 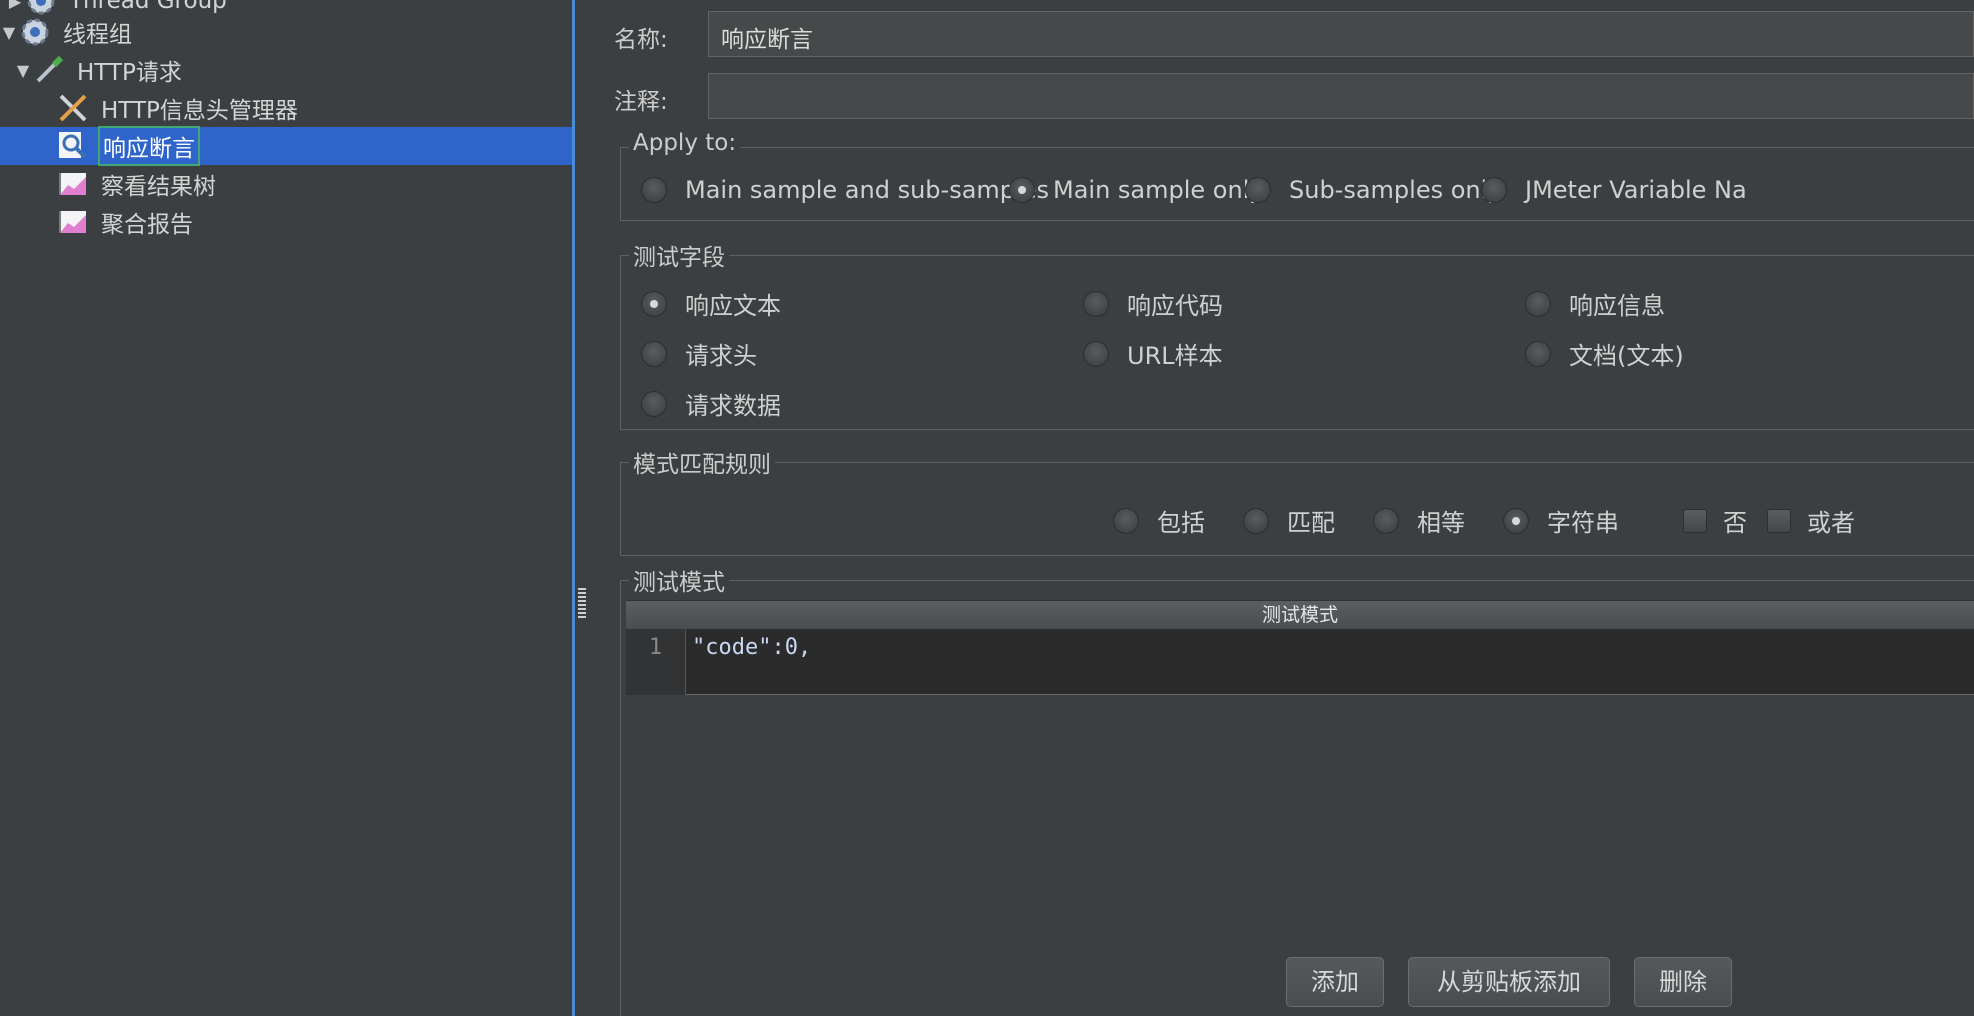 What do you see at coordinates (573, 508) in the screenshot?
I see `split-pane-divider` at bounding box center [573, 508].